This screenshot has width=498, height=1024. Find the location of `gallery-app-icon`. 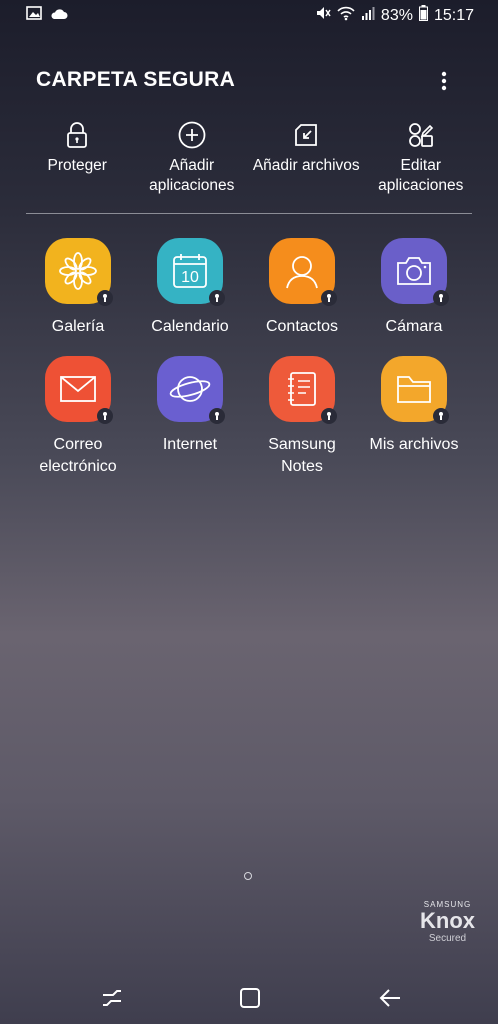

gallery-app-icon is located at coordinates (79, 272).